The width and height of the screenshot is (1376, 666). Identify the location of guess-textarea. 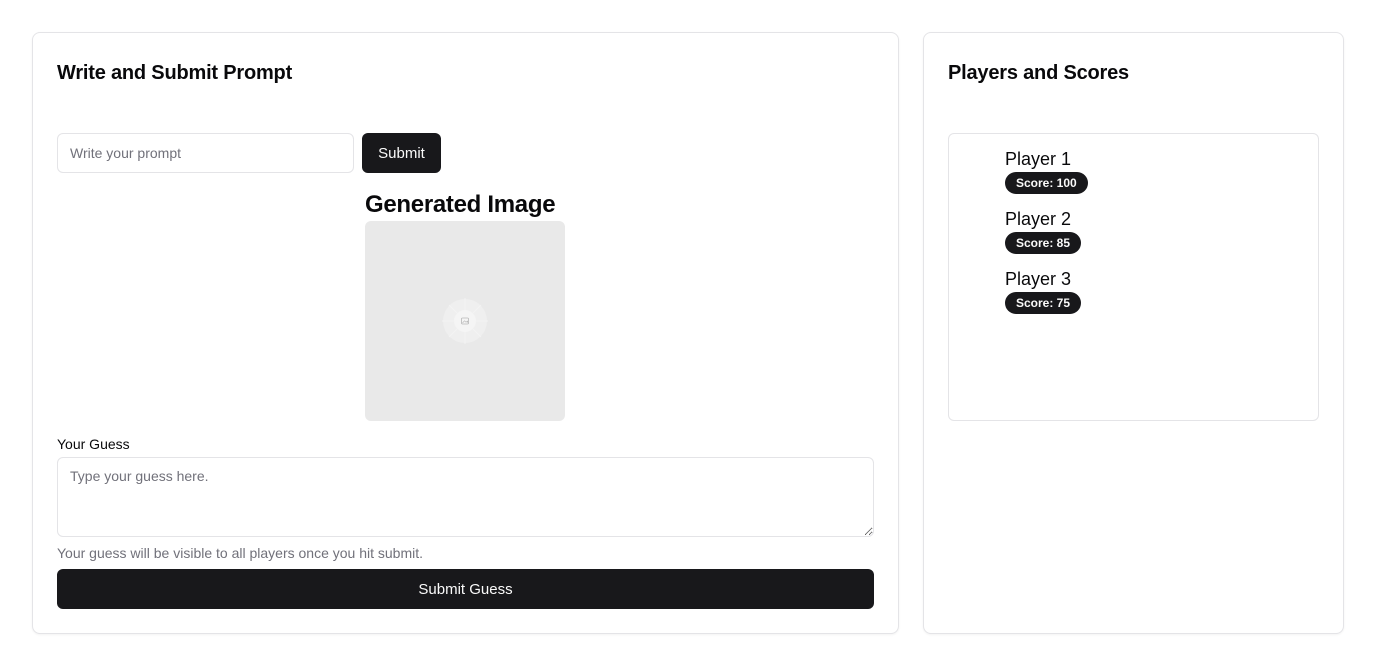
(465, 497).